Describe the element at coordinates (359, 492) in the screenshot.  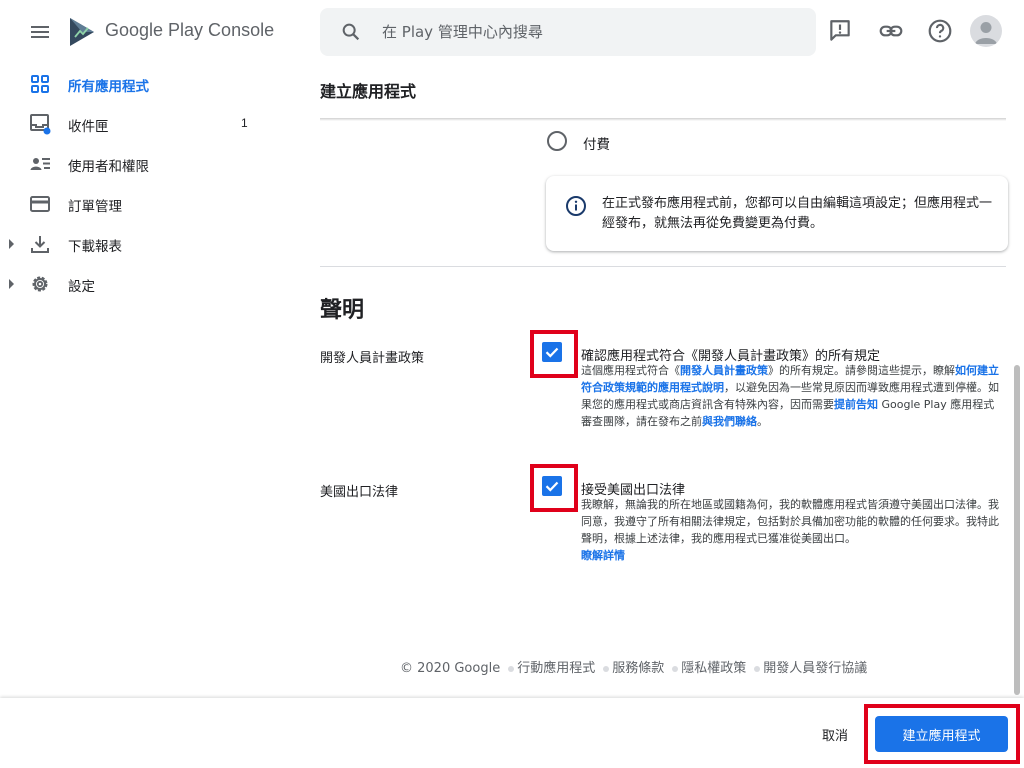
I see `us-export-row-label: 美國出口法律` at that location.